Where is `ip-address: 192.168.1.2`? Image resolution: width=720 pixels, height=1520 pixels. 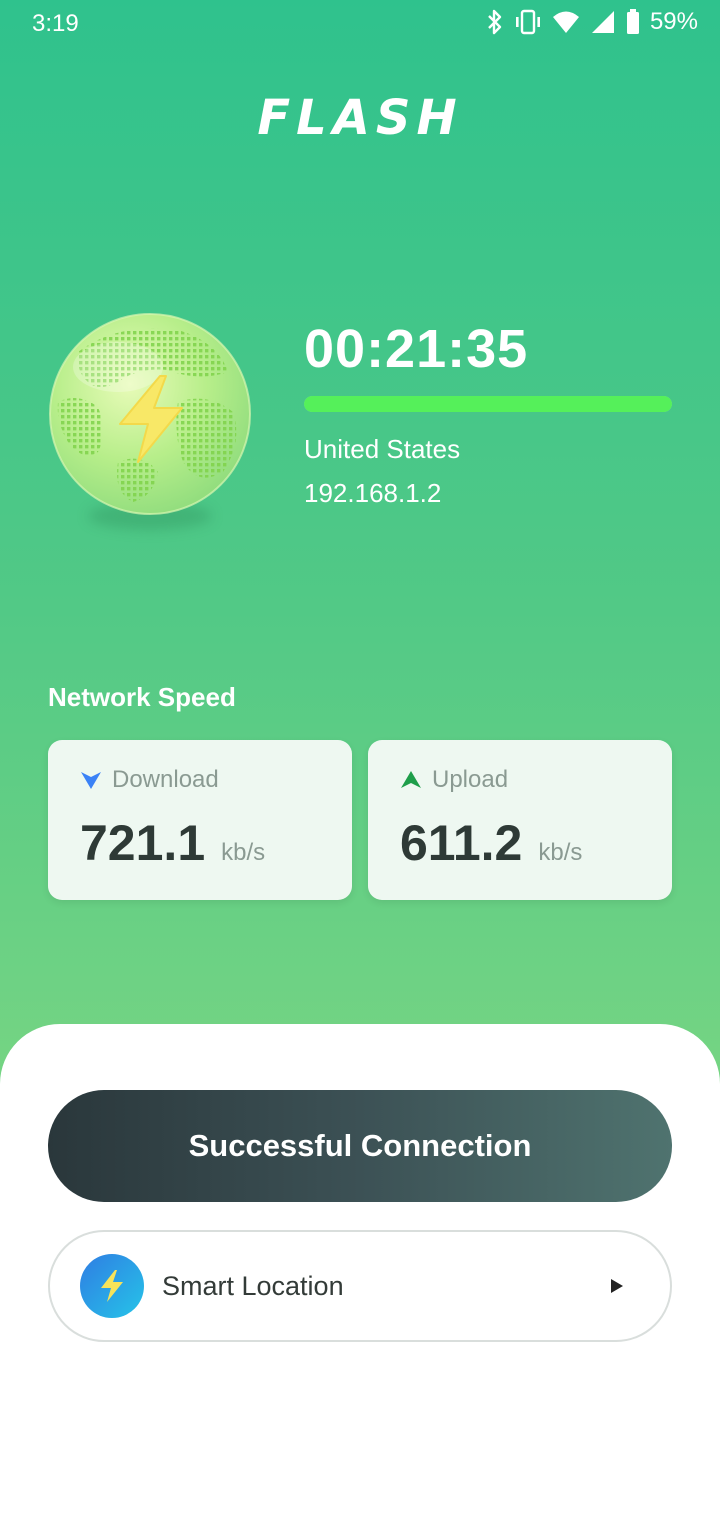 ip-address: 192.168.1.2 is located at coordinates (373, 493).